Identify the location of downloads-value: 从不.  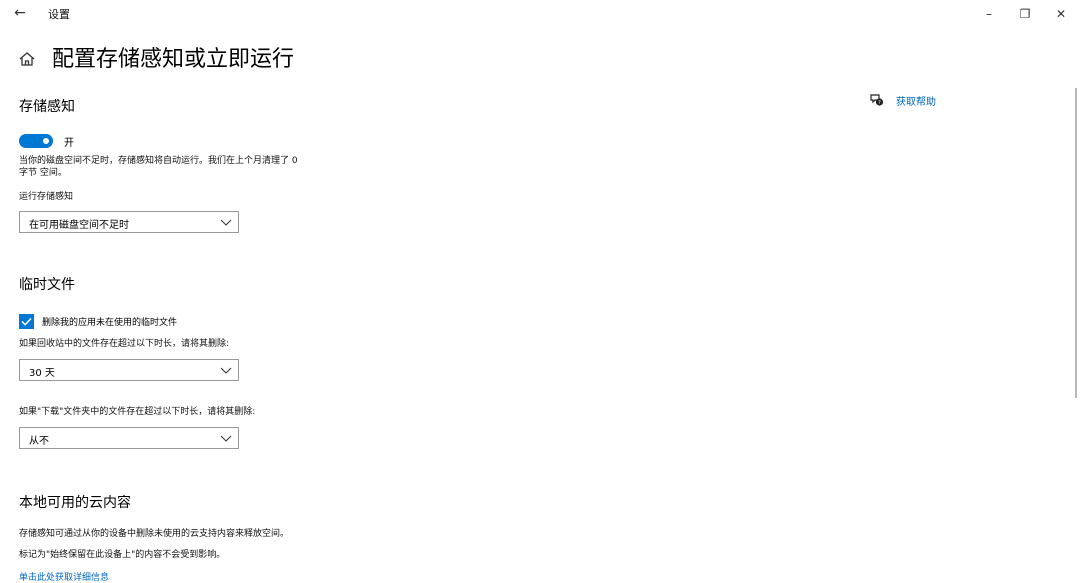
(39, 441).